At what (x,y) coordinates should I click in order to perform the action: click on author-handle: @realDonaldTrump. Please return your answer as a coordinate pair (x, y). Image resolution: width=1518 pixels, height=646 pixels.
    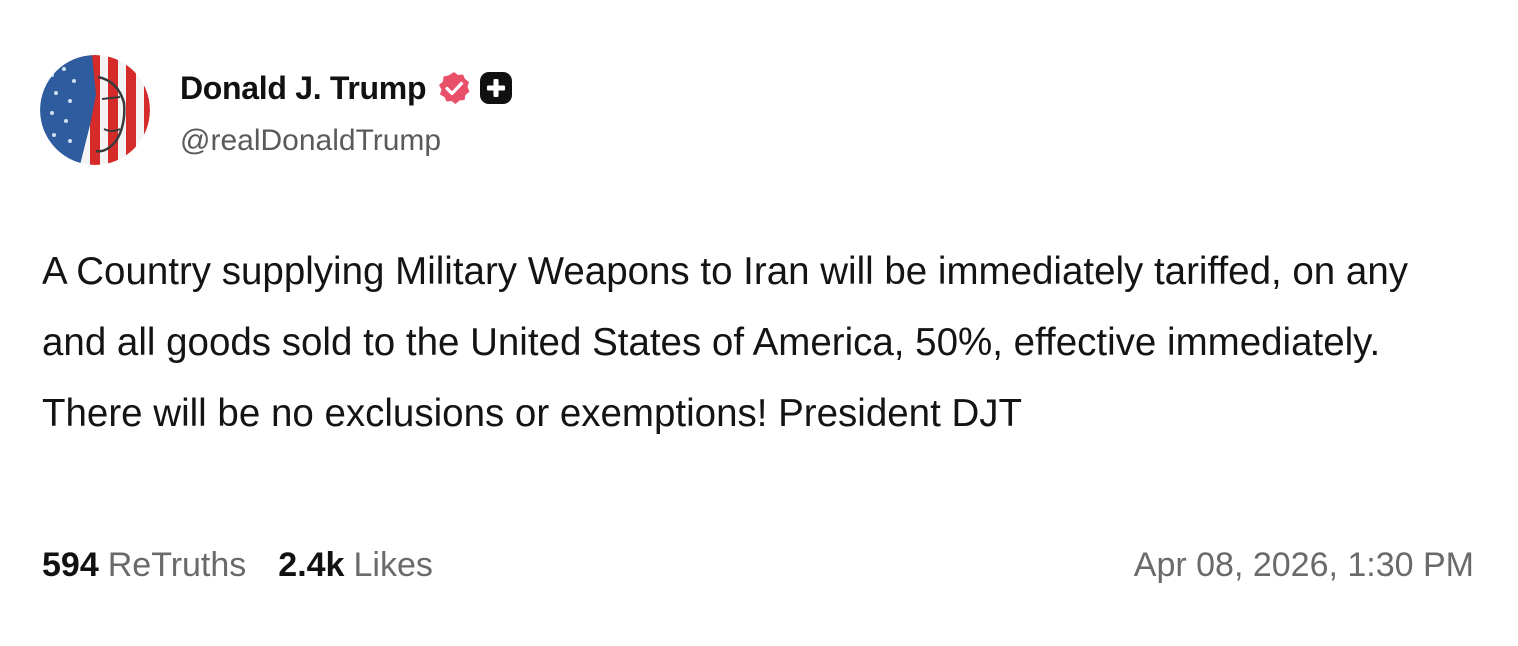
    Looking at the image, I should click on (310, 141).